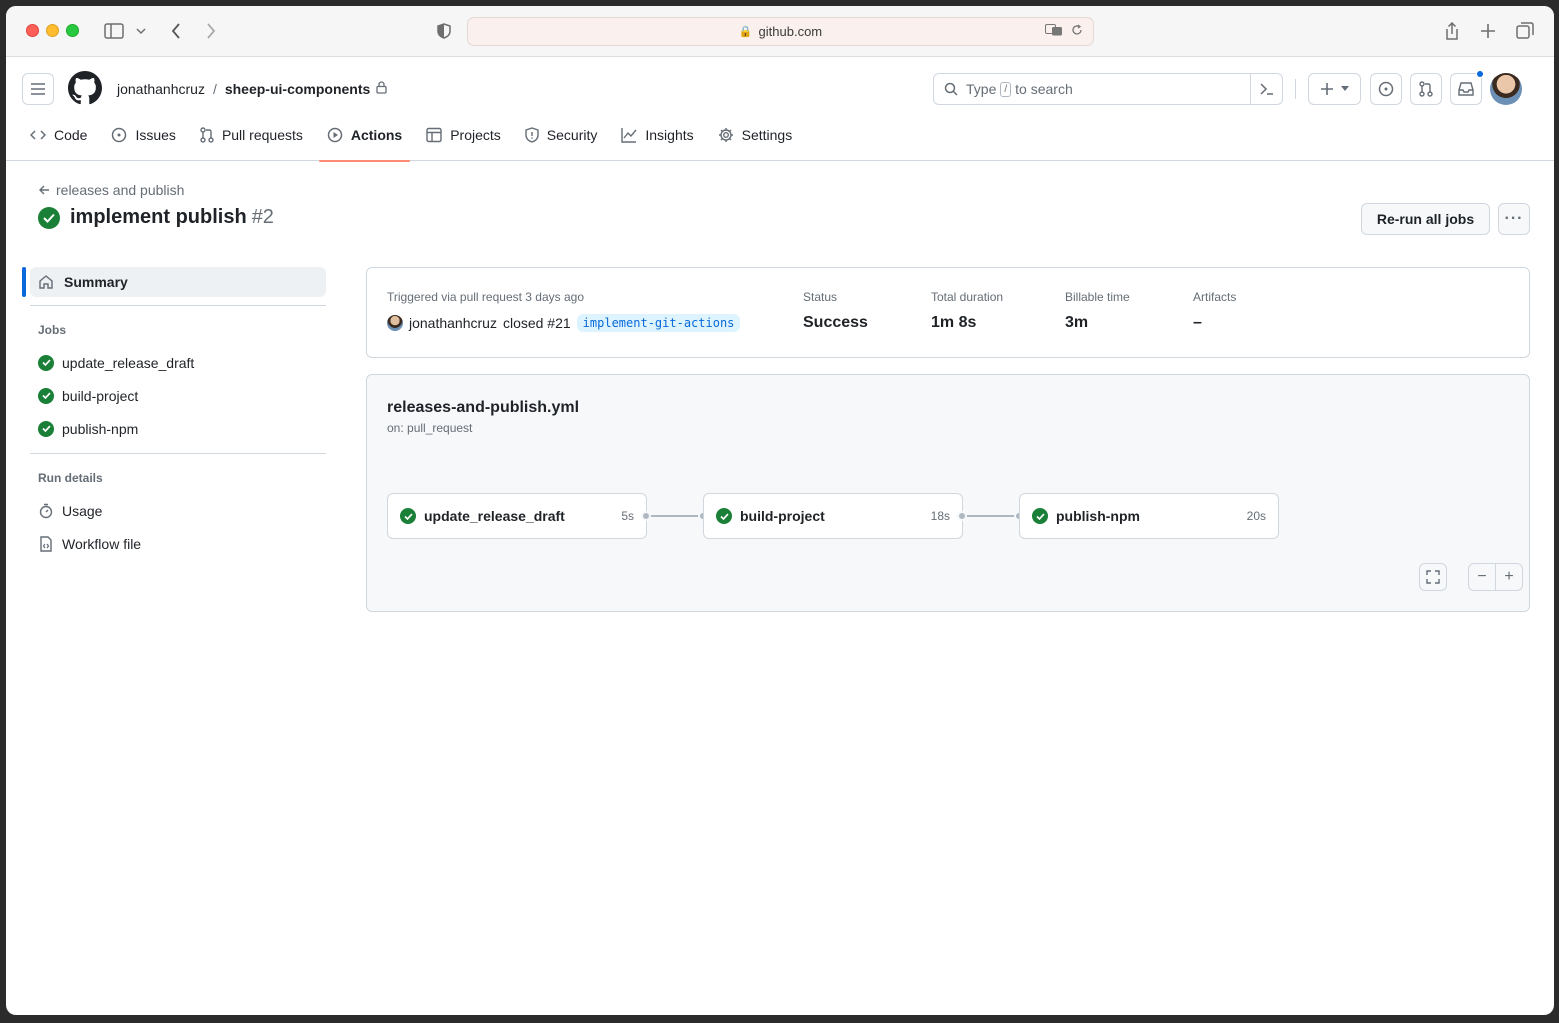  I want to click on run-title: implement publish, so click(158, 217).